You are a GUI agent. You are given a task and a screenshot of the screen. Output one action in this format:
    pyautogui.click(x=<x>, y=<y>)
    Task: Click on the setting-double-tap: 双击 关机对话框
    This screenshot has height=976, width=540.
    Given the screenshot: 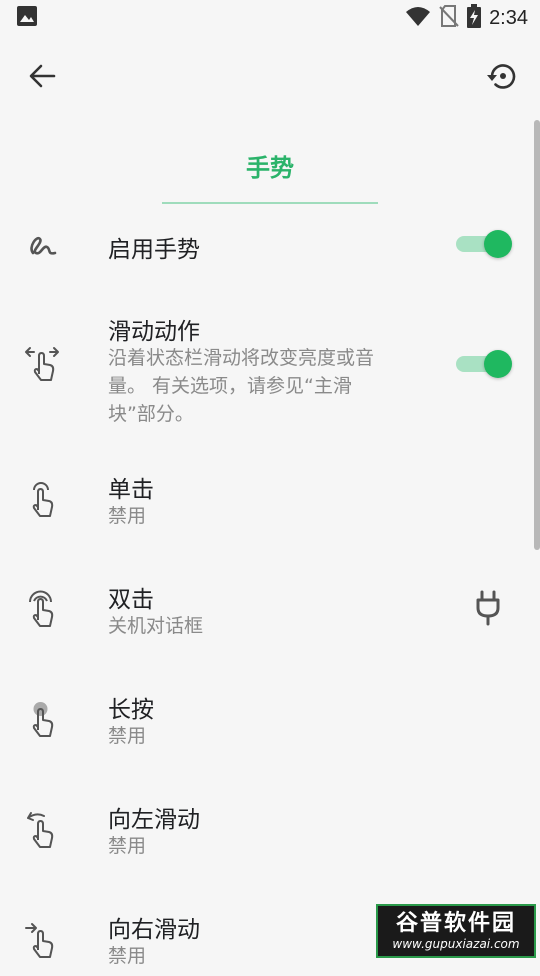 What is the action you would take?
    pyautogui.click(x=270, y=611)
    